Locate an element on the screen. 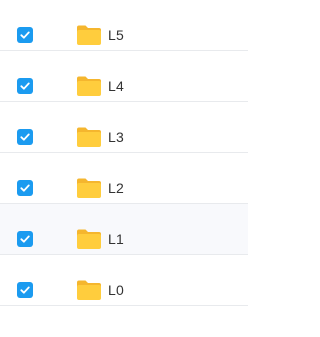  list-item: L0 is located at coordinates (124, 280).